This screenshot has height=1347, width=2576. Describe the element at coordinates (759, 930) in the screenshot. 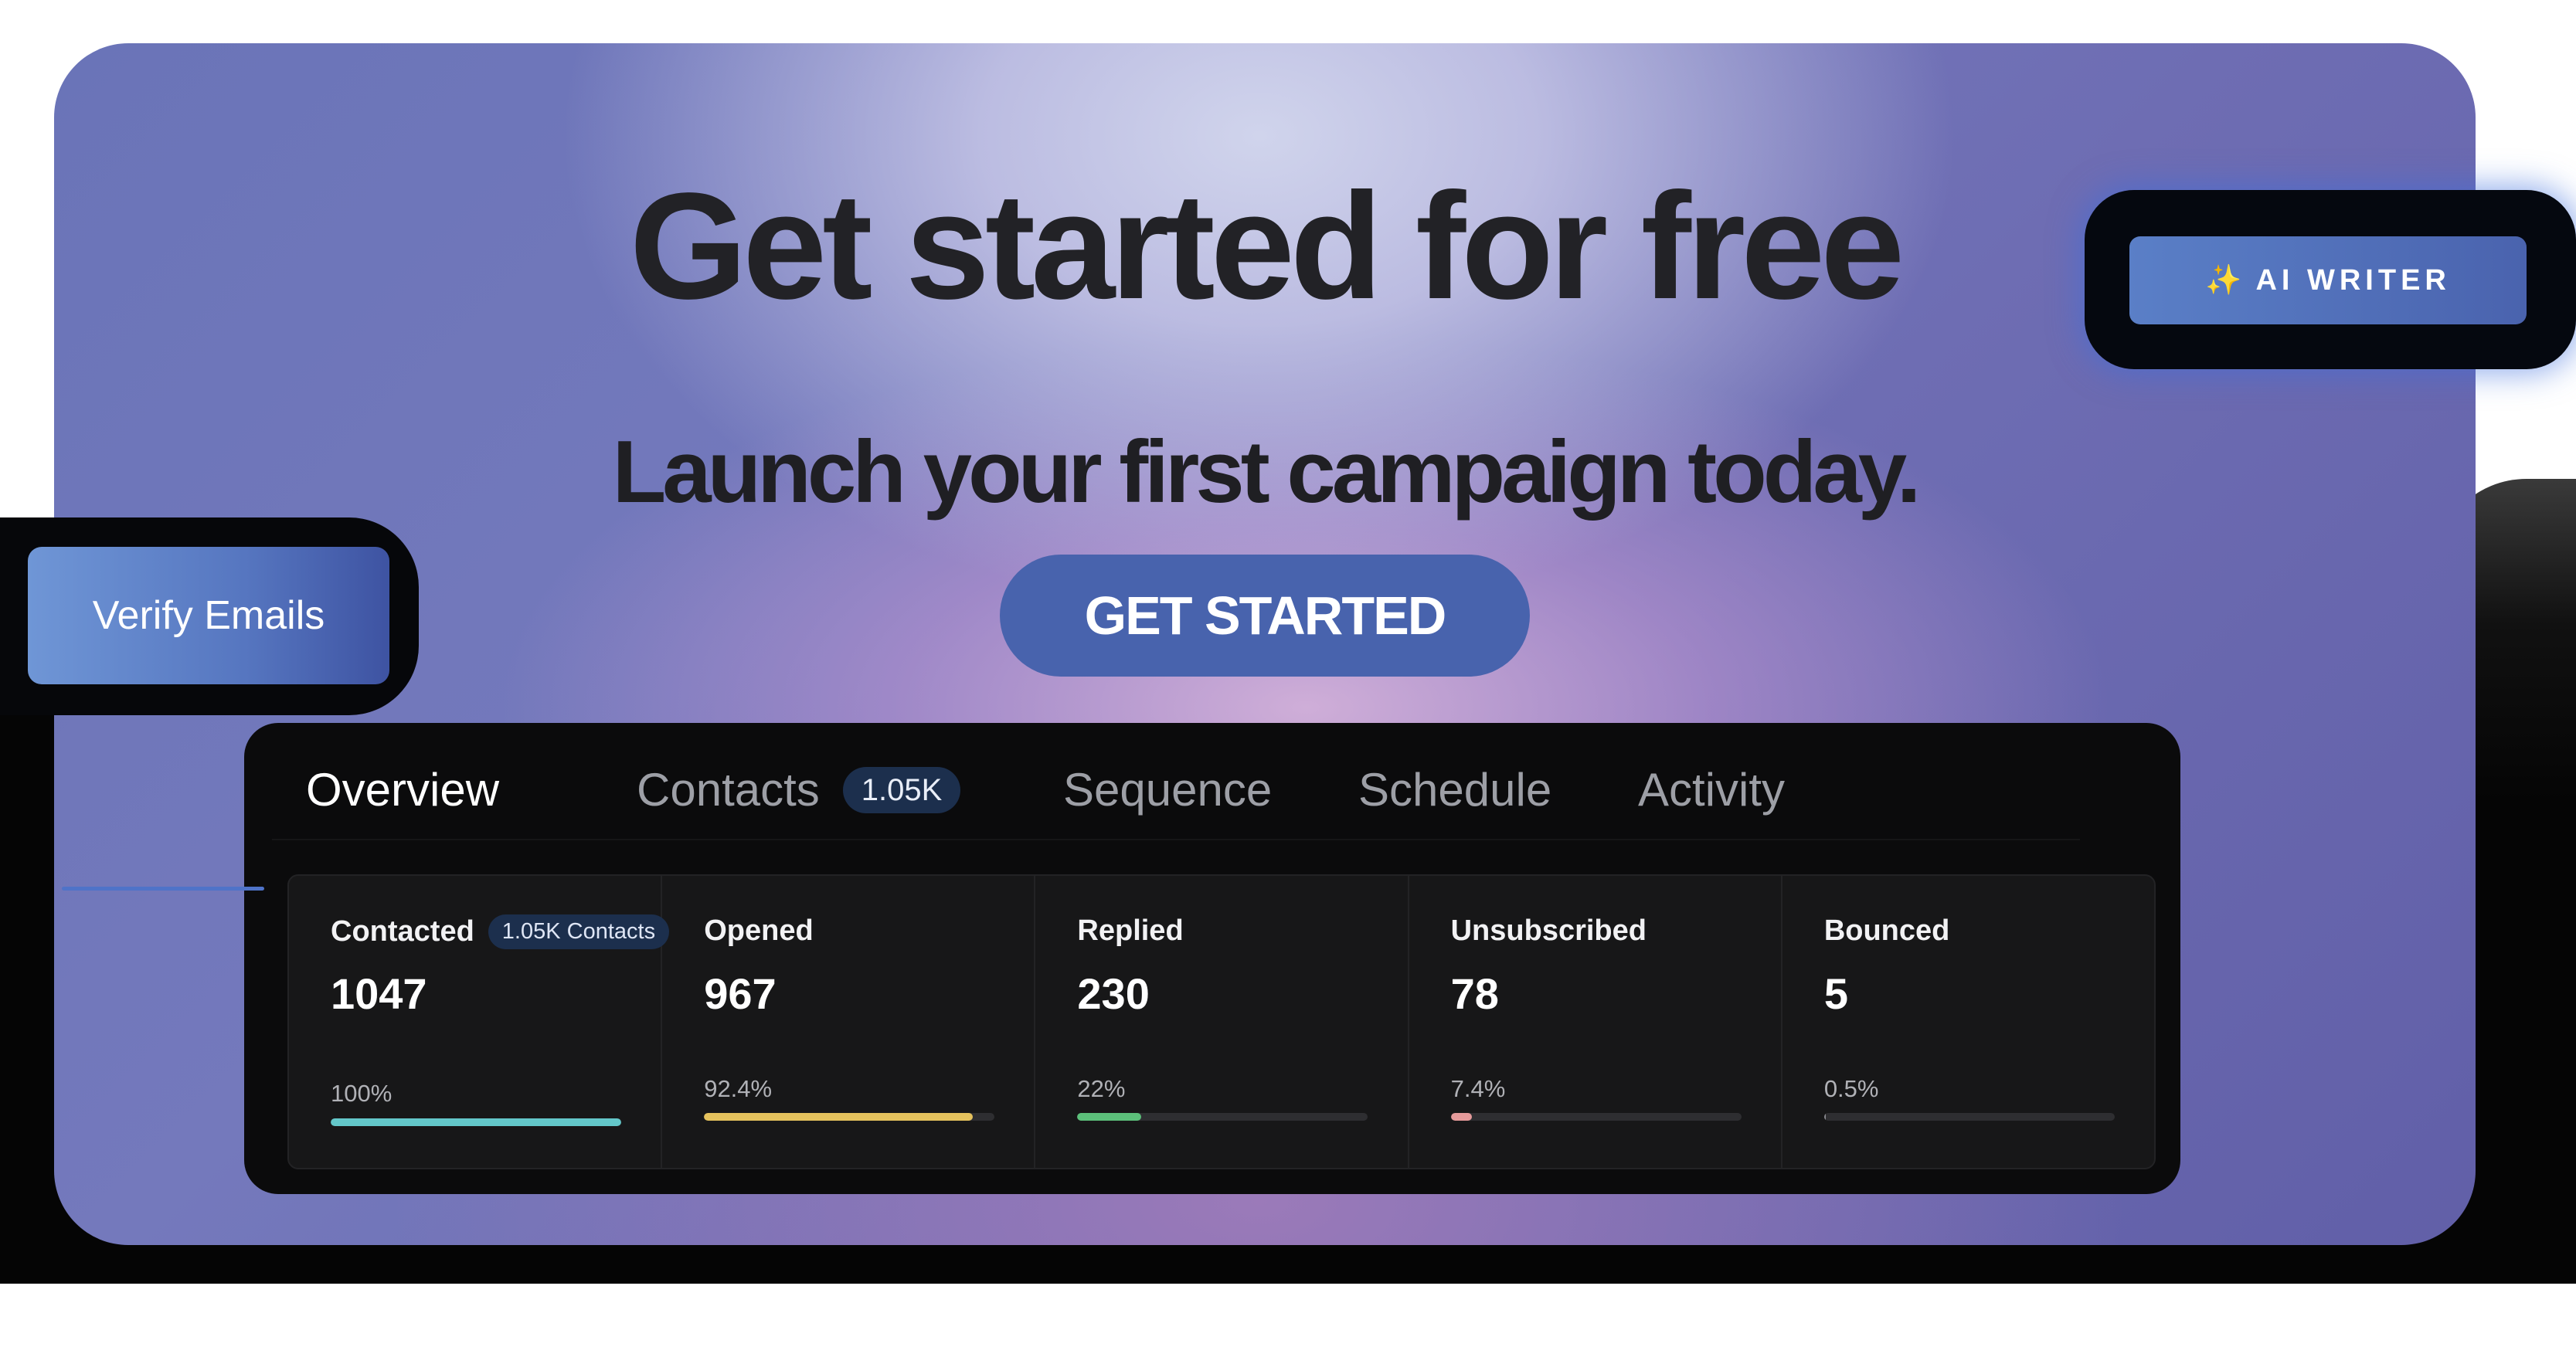

I see `stat-label: Opened` at that location.